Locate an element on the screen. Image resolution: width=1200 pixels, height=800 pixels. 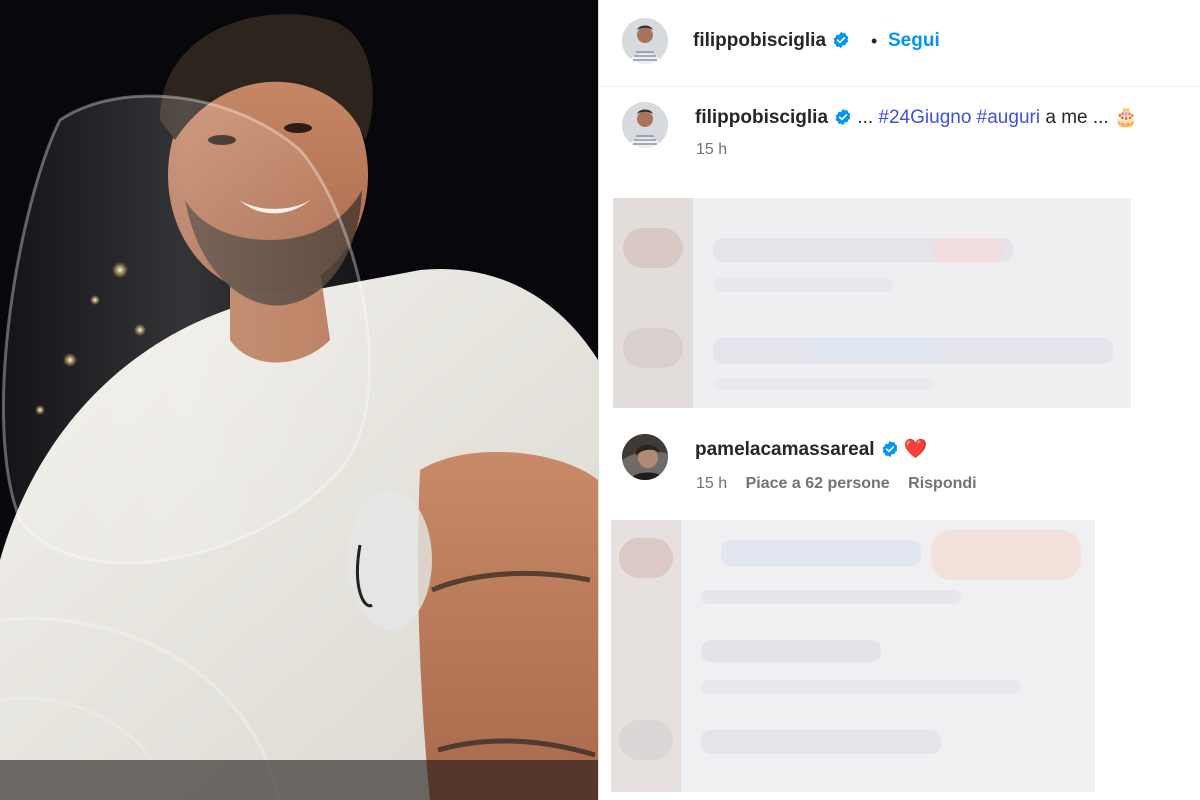
comment-likes: Piace a 62 persone is located at coordinates (818, 483).